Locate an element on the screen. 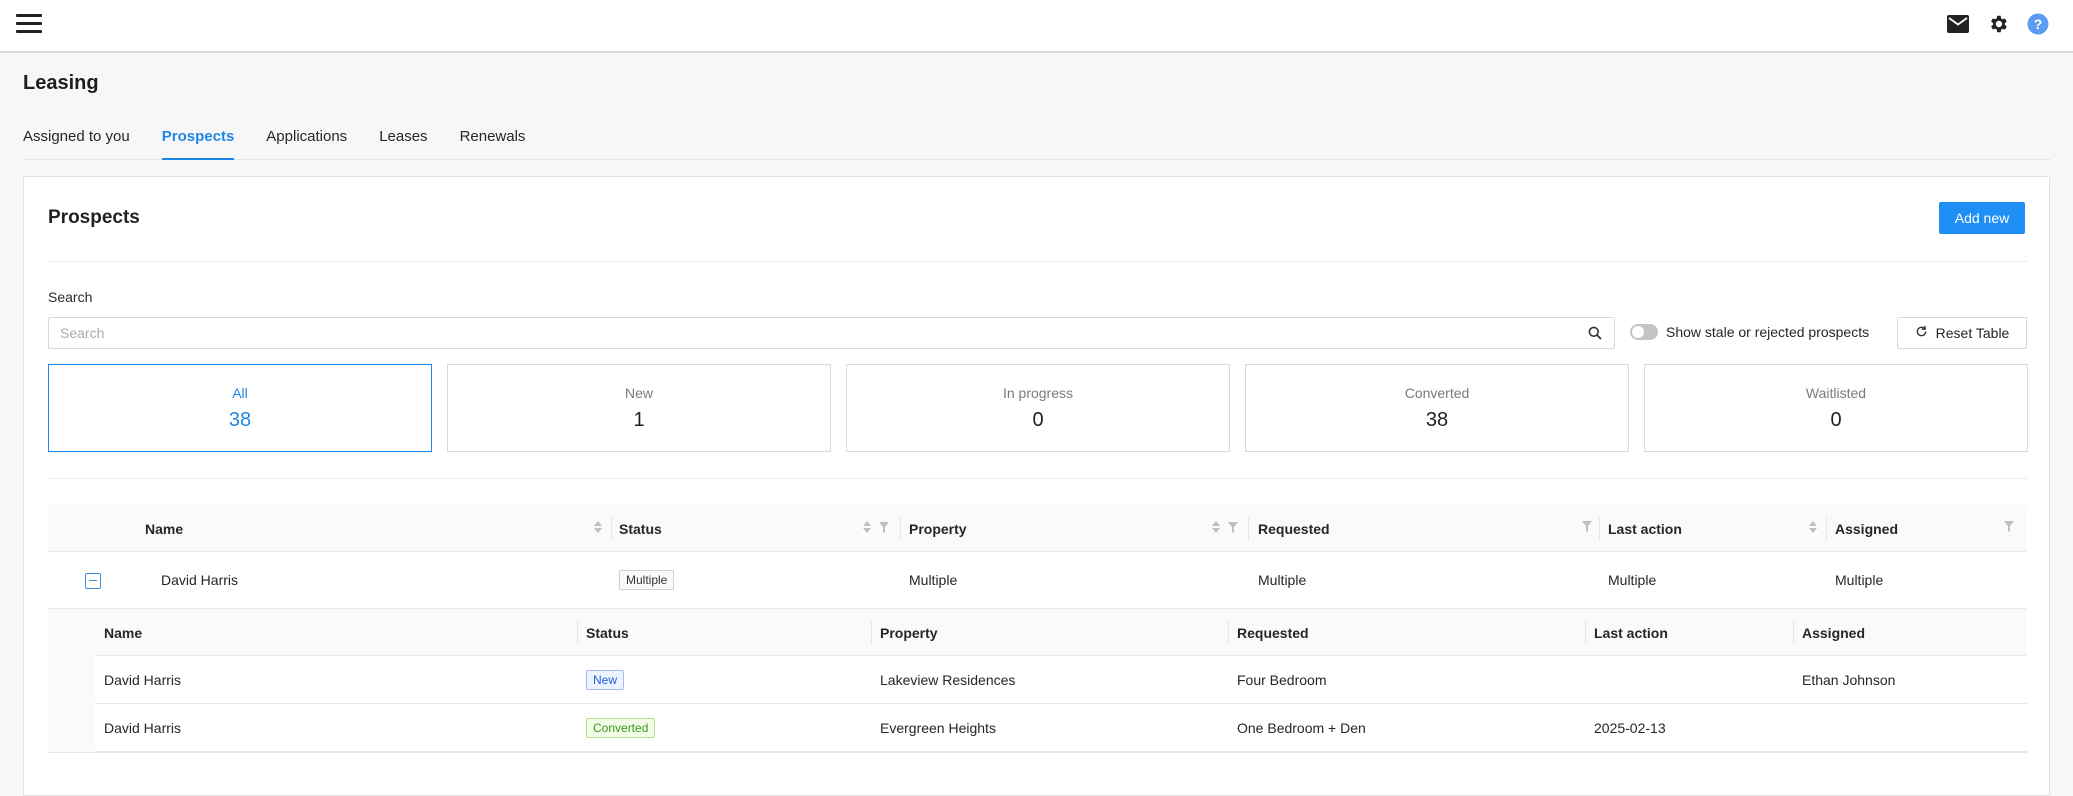  tab-applications: Applications is located at coordinates (306, 140).